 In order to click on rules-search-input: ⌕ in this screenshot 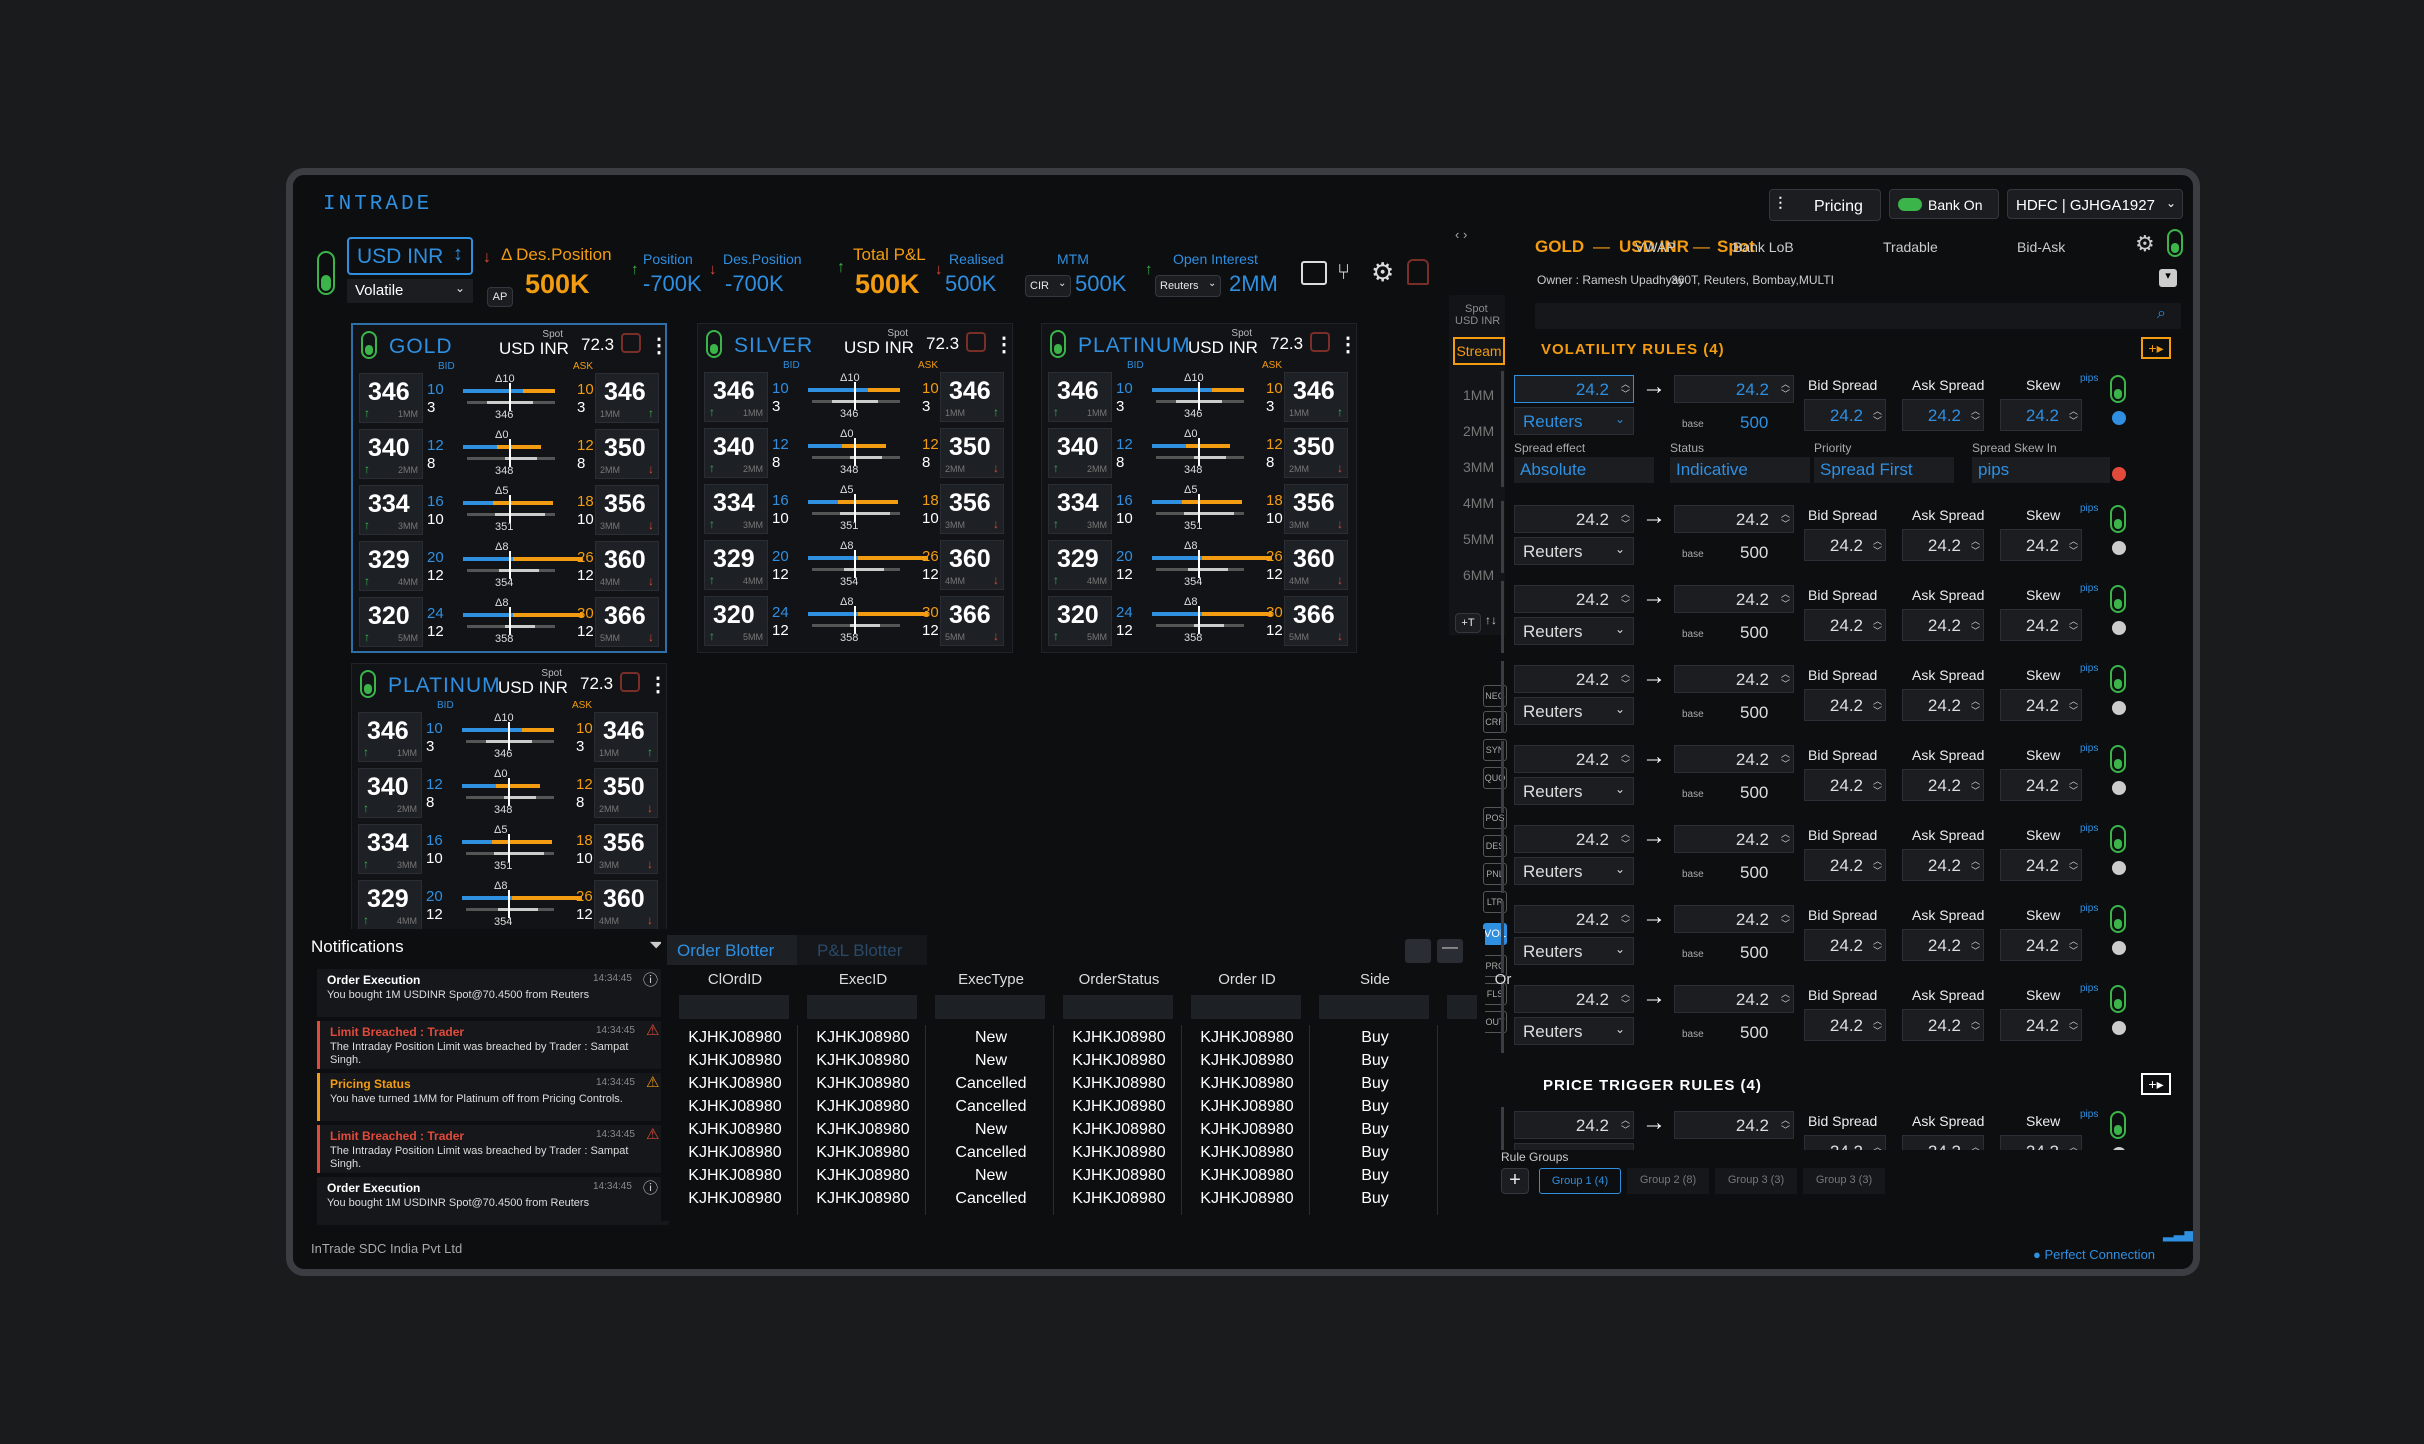, I will do `click(1858, 316)`.